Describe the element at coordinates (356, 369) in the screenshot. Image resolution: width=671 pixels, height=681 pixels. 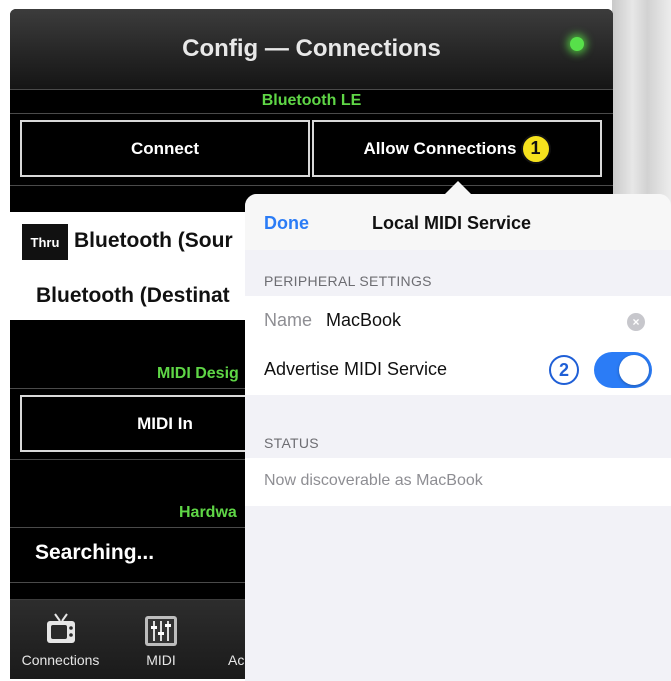
I see `advertise-label: Advertise MIDI Service` at that location.